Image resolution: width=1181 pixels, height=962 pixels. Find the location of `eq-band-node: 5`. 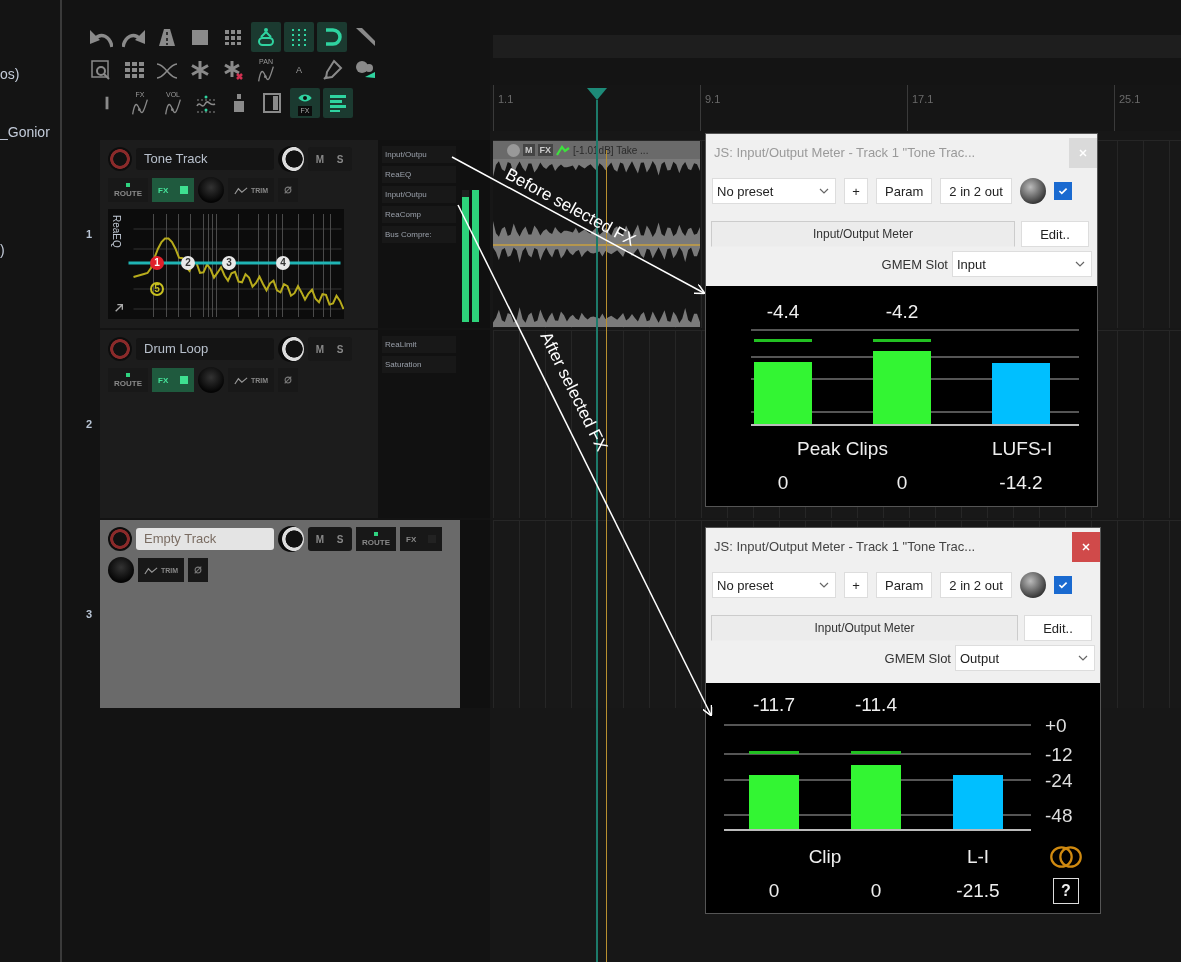

eq-band-node: 5 is located at coordinates (157, 289).